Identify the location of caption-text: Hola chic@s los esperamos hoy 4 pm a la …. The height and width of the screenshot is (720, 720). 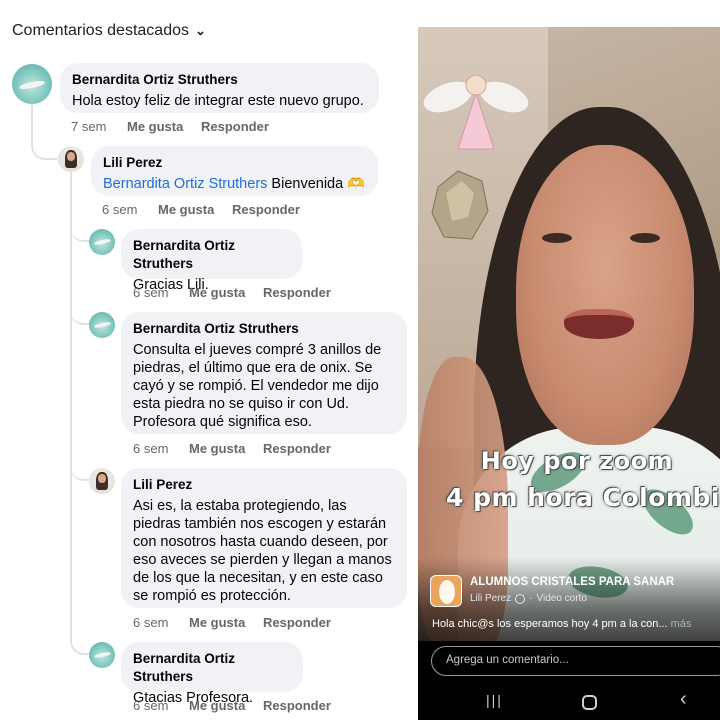
(550, 624).